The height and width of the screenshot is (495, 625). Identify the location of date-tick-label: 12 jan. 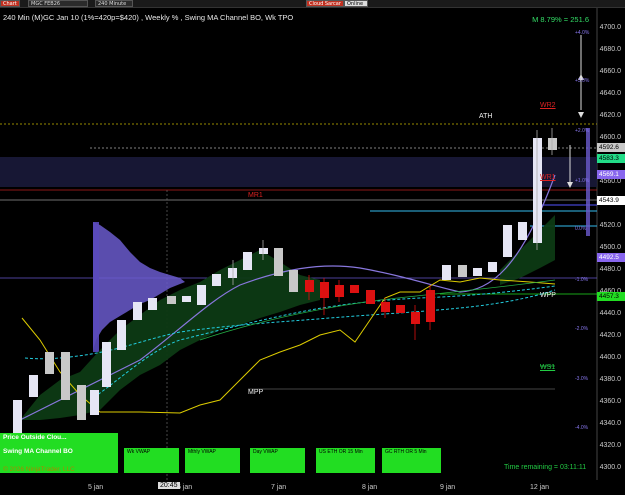
(540, 487).